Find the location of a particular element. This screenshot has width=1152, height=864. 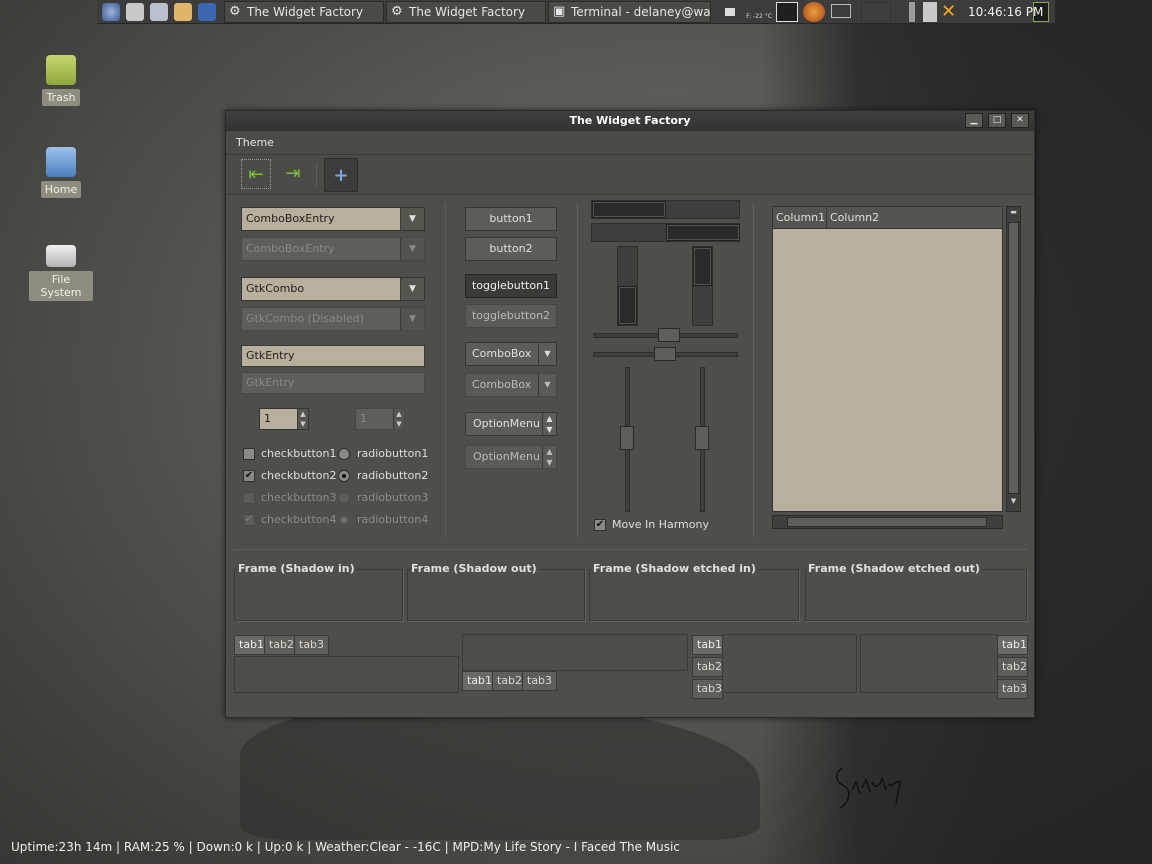

toolbar: ⇤ ⇥ + is located at coordinates (630, 175).